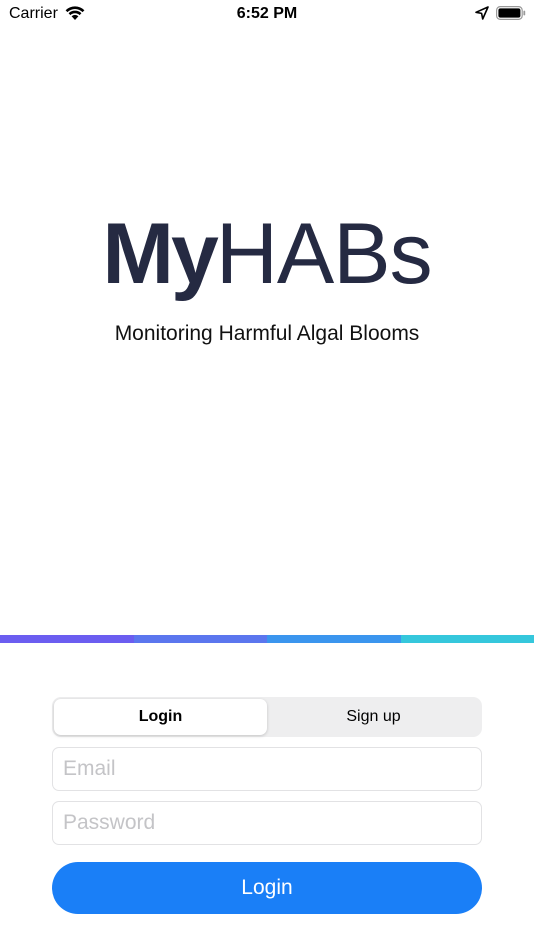 The height and width of the screenshot is (950, 534). I want to click on status-bar: Carrier 6:52 PM, so click(267, 14).